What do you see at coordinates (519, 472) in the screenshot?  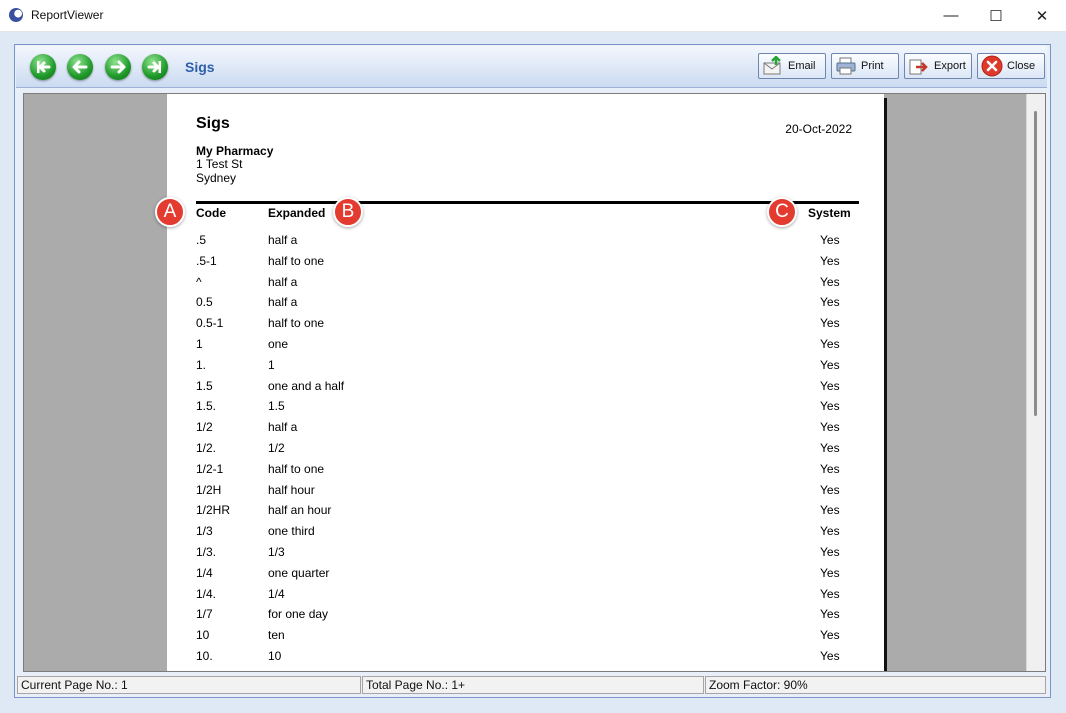 I see `table-row: 1/2-1 half to one Yes` at bounding box center [519, 472].